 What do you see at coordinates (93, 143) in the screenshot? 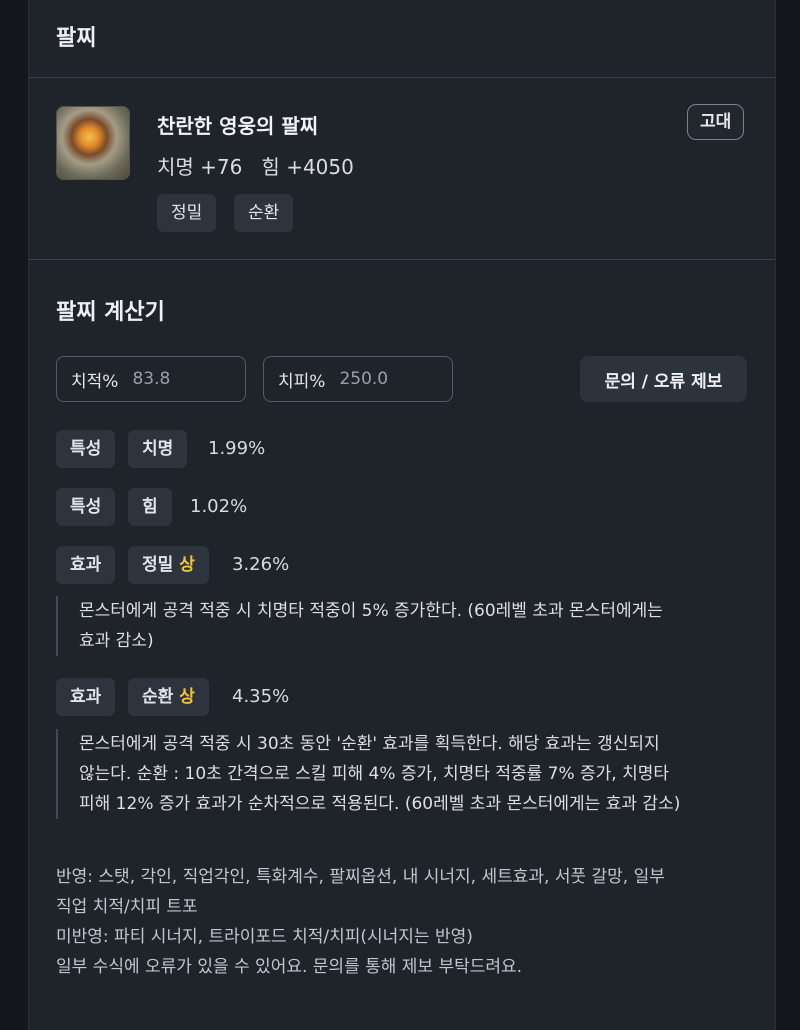
I see `bracelet-item-icon` at bounding box center [93, 143].